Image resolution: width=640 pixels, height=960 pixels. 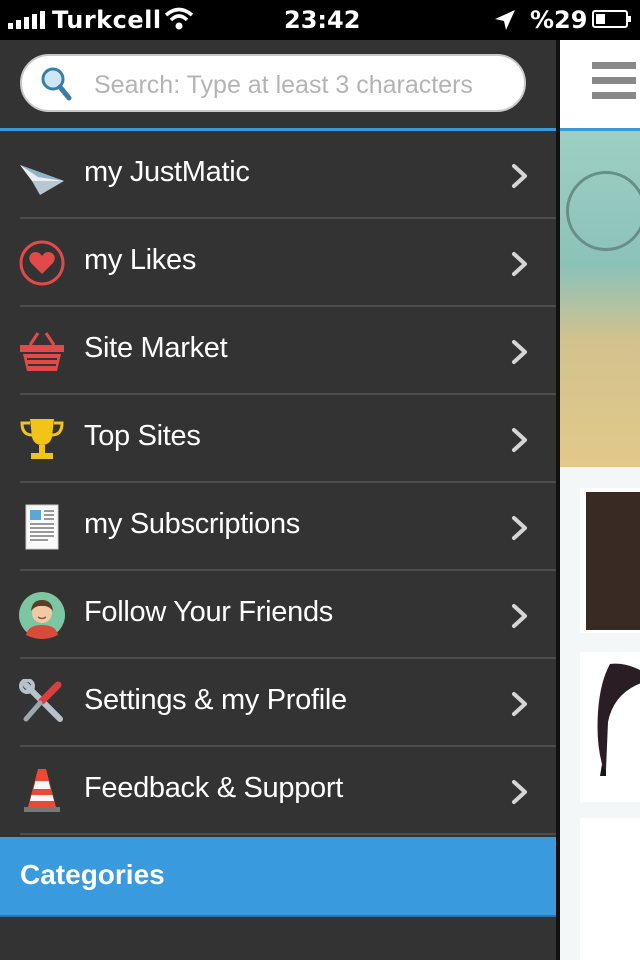 I want to click on search-box, so click(x=273, y=83).